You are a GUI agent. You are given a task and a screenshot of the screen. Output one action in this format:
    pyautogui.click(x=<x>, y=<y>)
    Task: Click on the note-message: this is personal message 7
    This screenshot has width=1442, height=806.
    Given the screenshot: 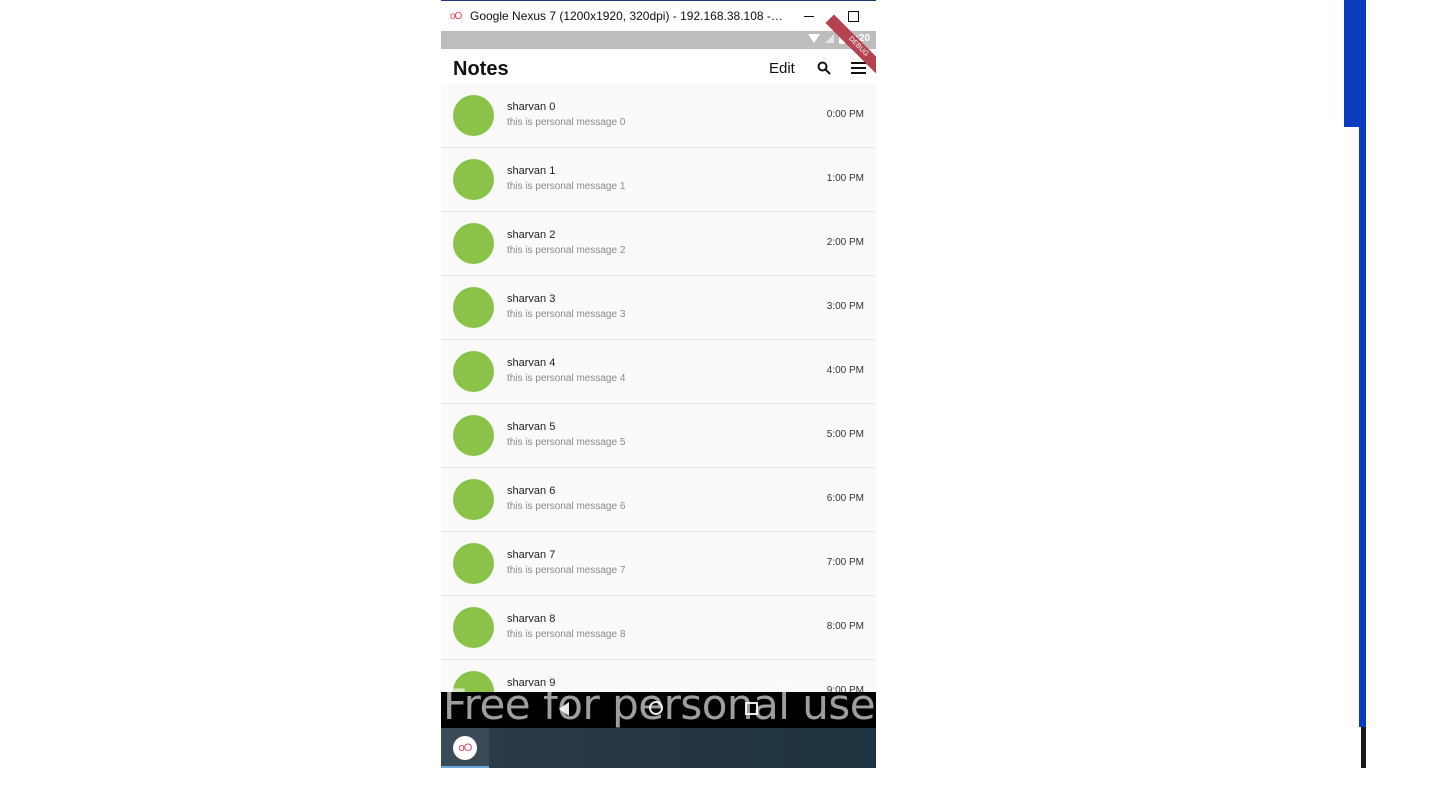 What is the action you would take?
    pyautogui.click(x=566, y=570)
    